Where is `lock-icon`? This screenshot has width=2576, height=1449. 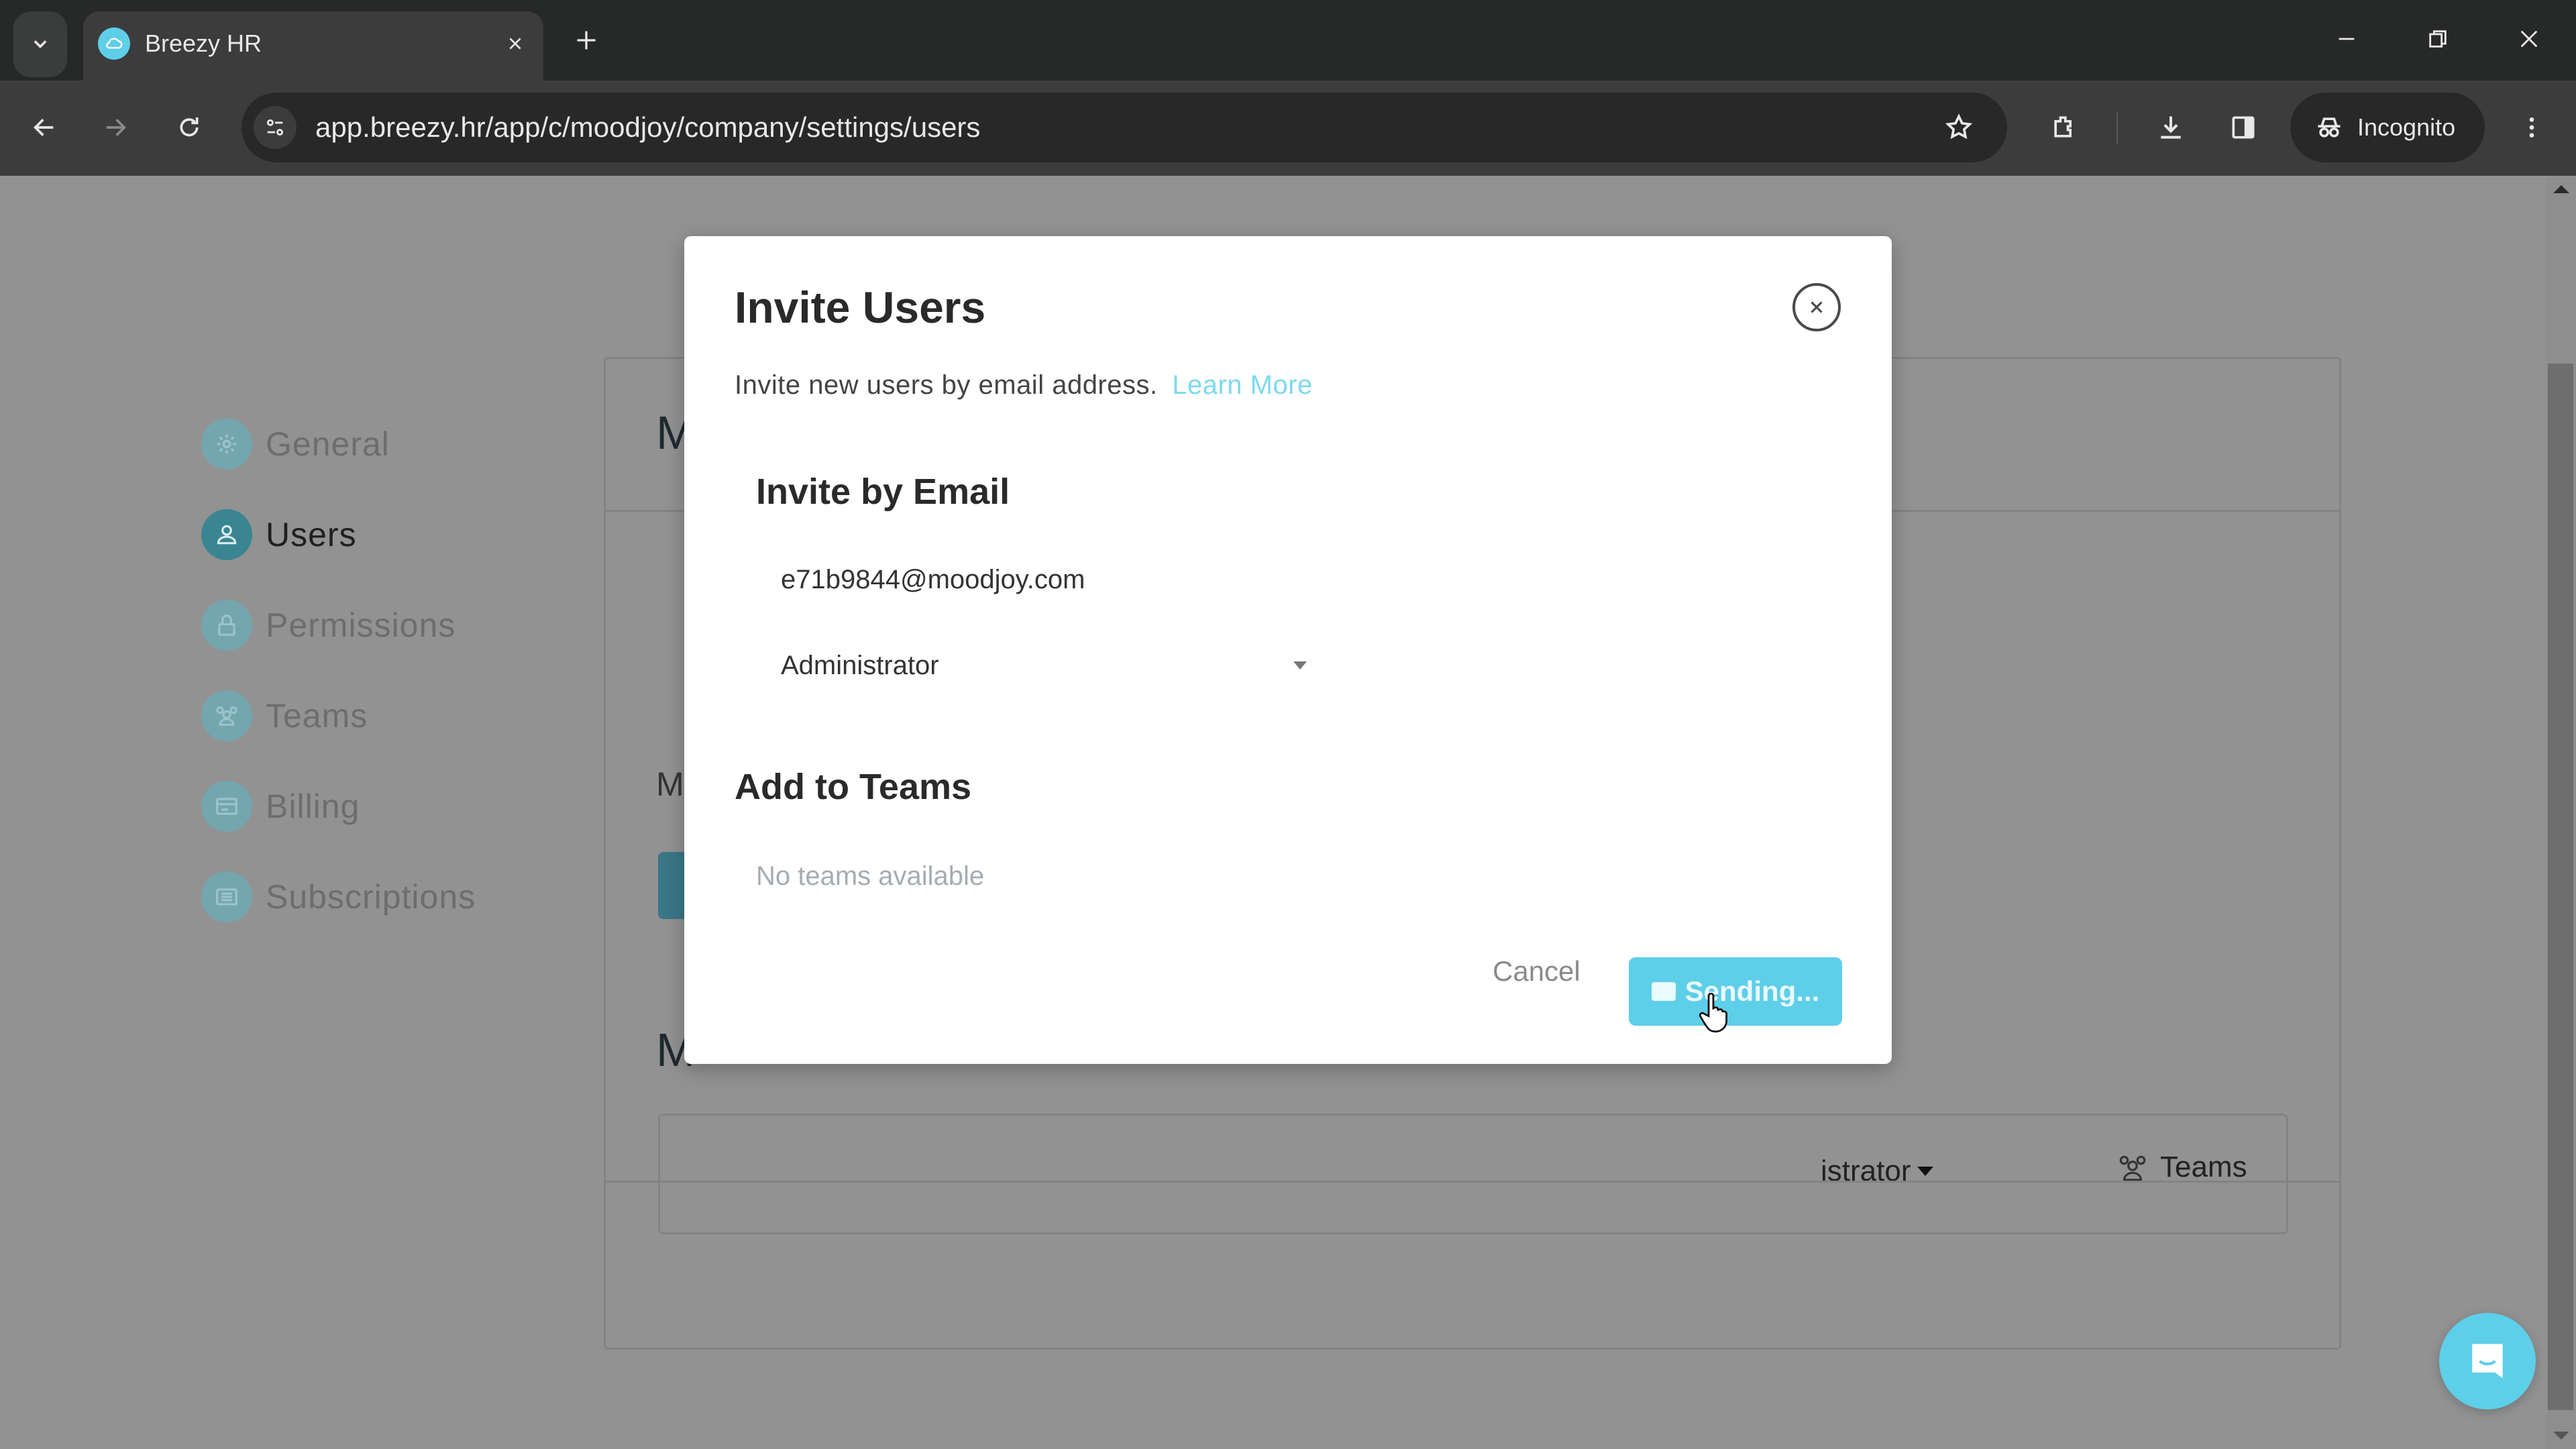 lock-icon is located at coordinates (226, 625).